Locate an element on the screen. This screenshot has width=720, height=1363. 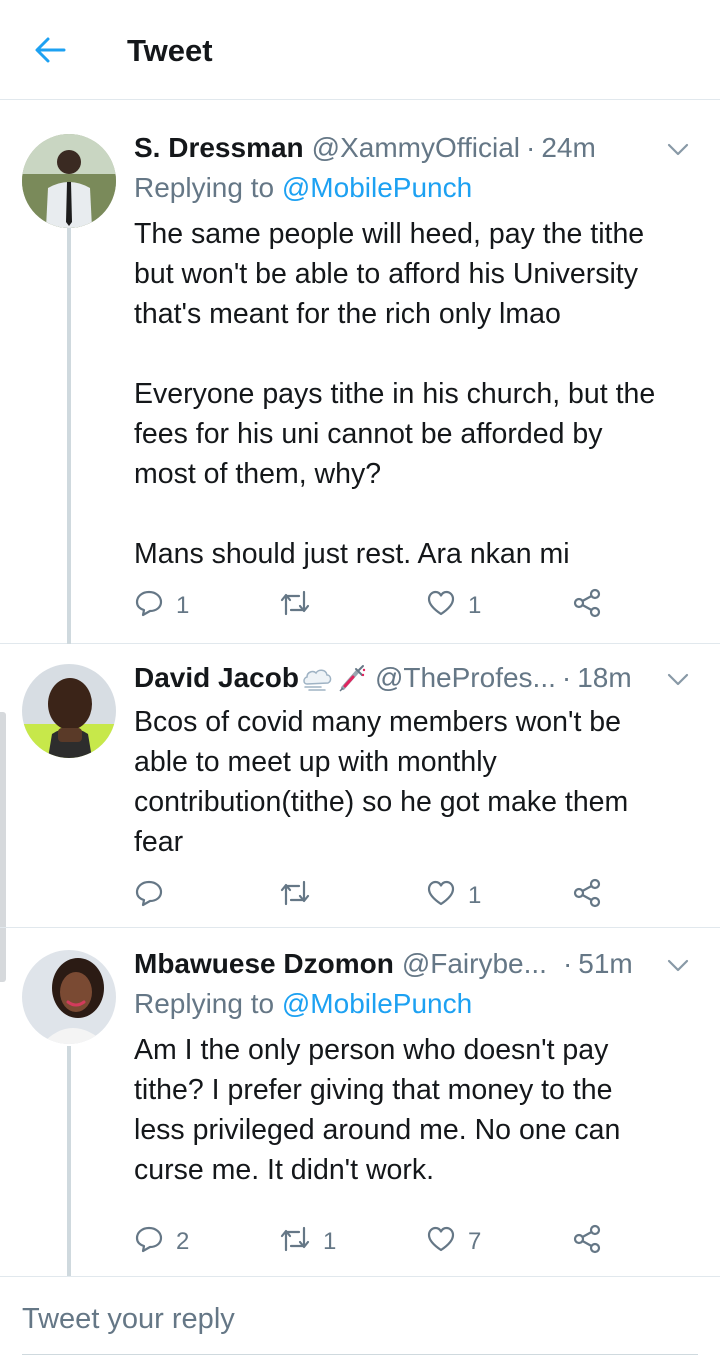
reply-count: 2 is located at coordinates (183, 1241).